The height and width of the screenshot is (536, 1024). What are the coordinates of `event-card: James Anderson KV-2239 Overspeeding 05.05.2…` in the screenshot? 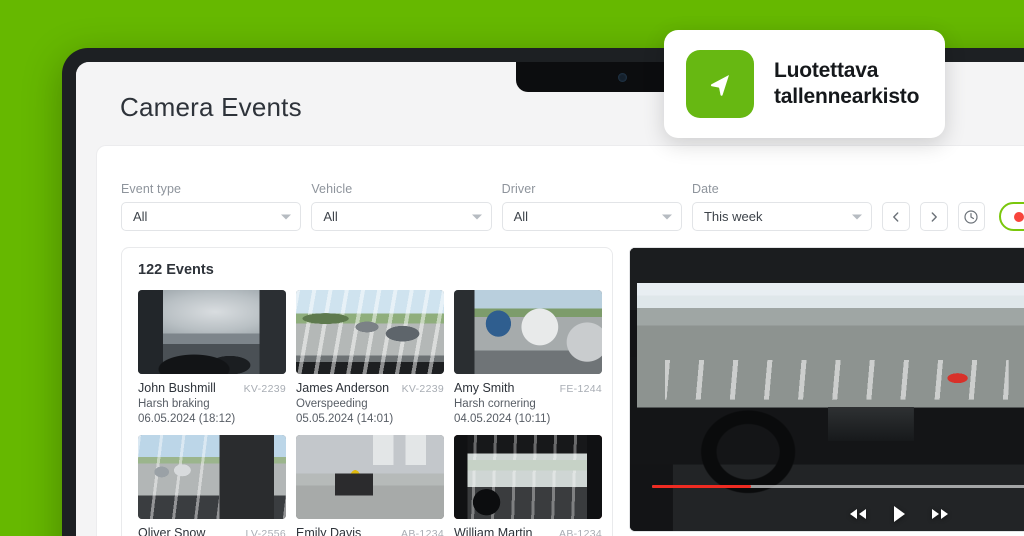 It's located at (370, 357).